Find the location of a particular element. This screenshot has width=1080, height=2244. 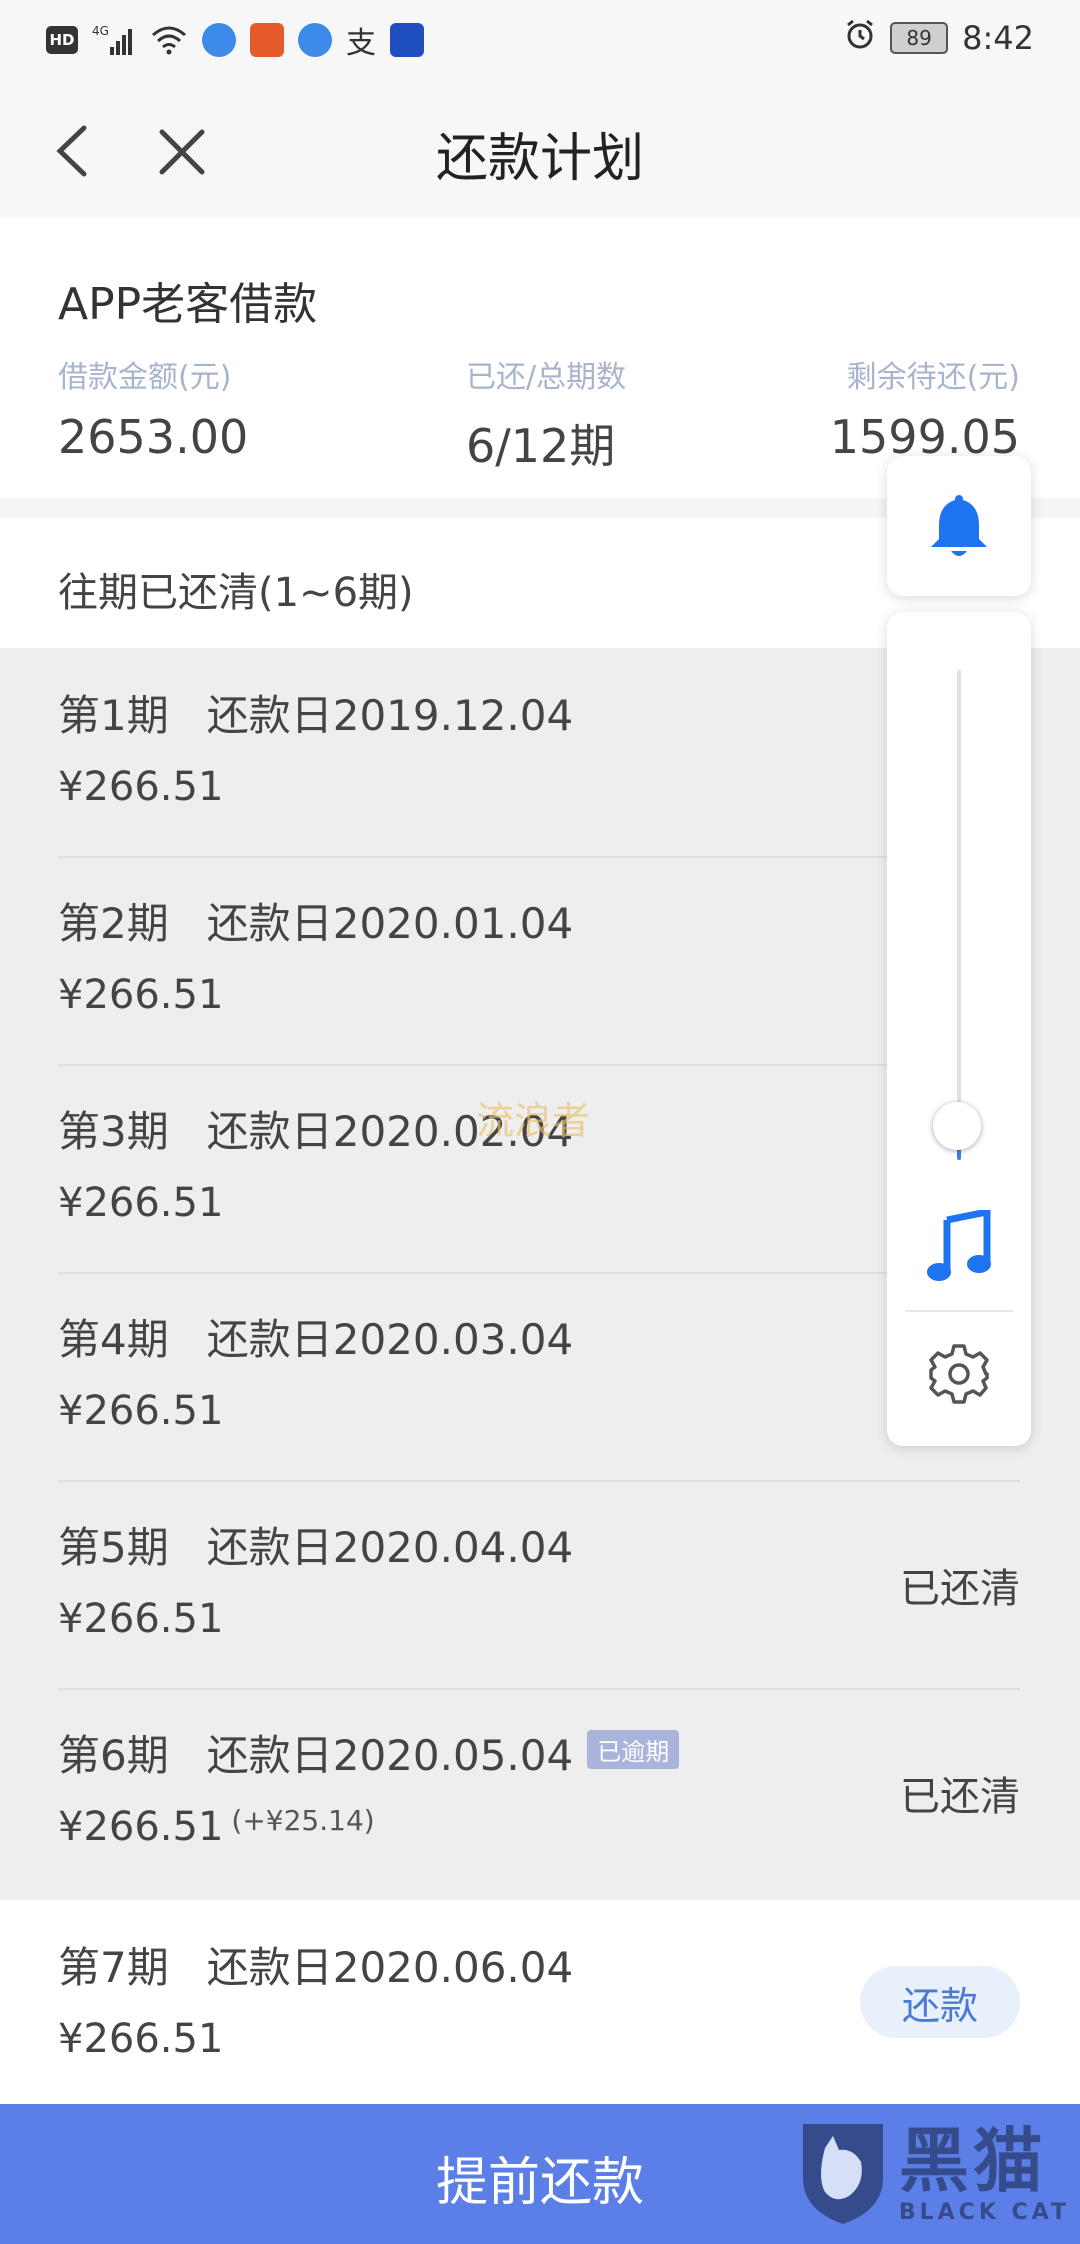

status-left-icons: HD 4G 支 is located at coordinates (235, 41).